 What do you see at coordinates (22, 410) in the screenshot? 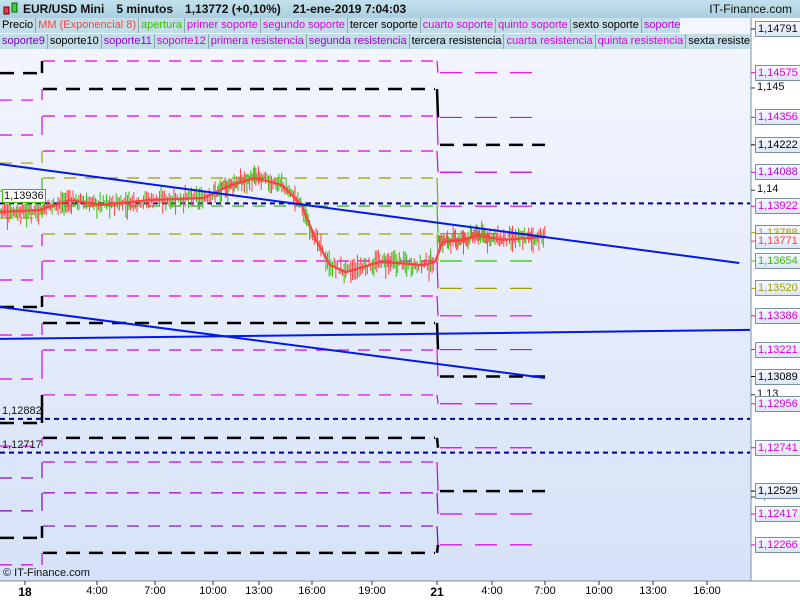
I see `horizontal-line-label: 1,12882` at bounding box center [22, 410].